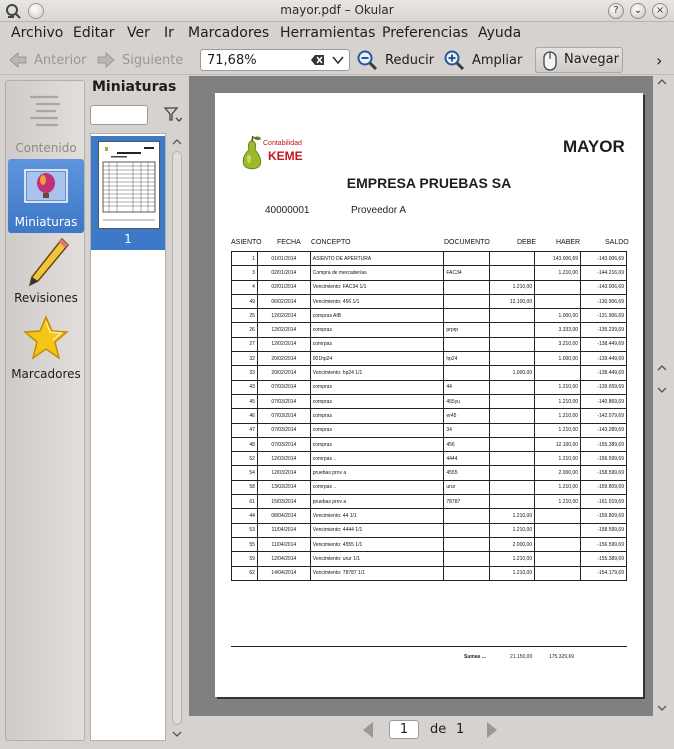 The image size is (674, 749). What do you see at coordinates (594, 146) in the screenshot?
I see `report-title: MAYOR` at bounding box center [594, 146].